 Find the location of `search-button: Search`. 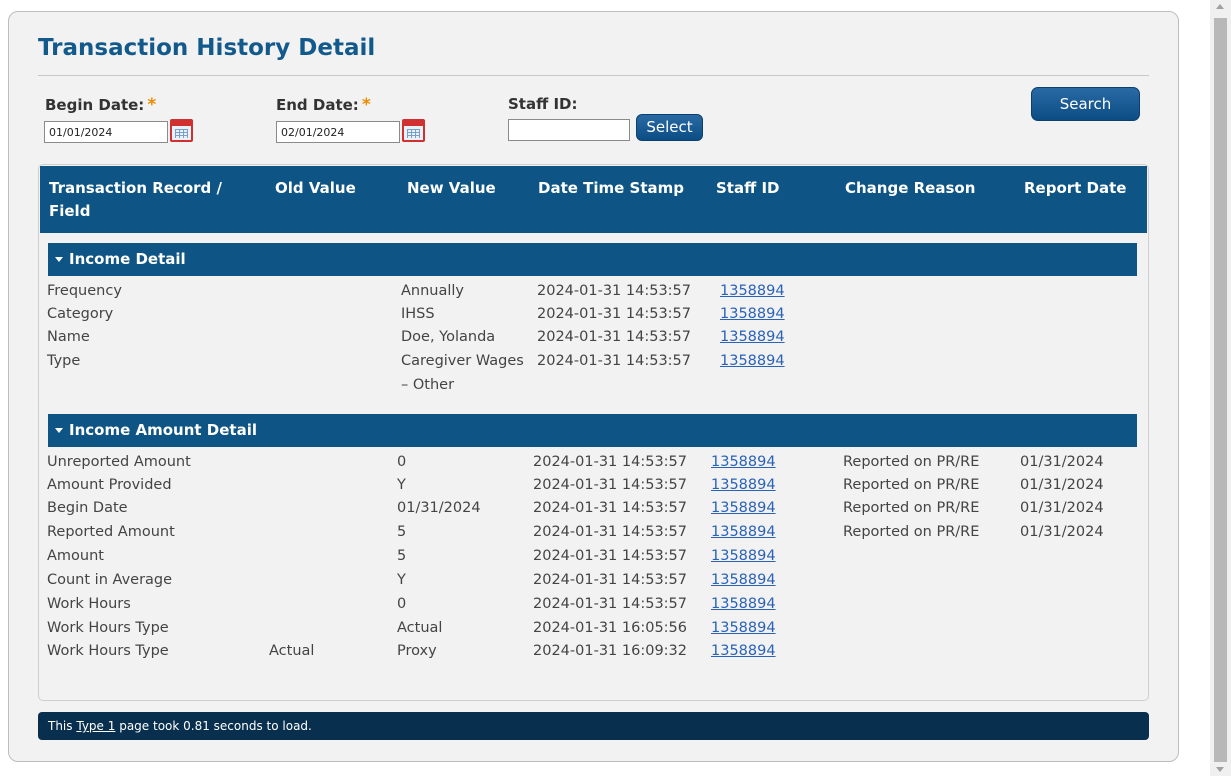

search-button: Search is located at coordinates (1085, 104).